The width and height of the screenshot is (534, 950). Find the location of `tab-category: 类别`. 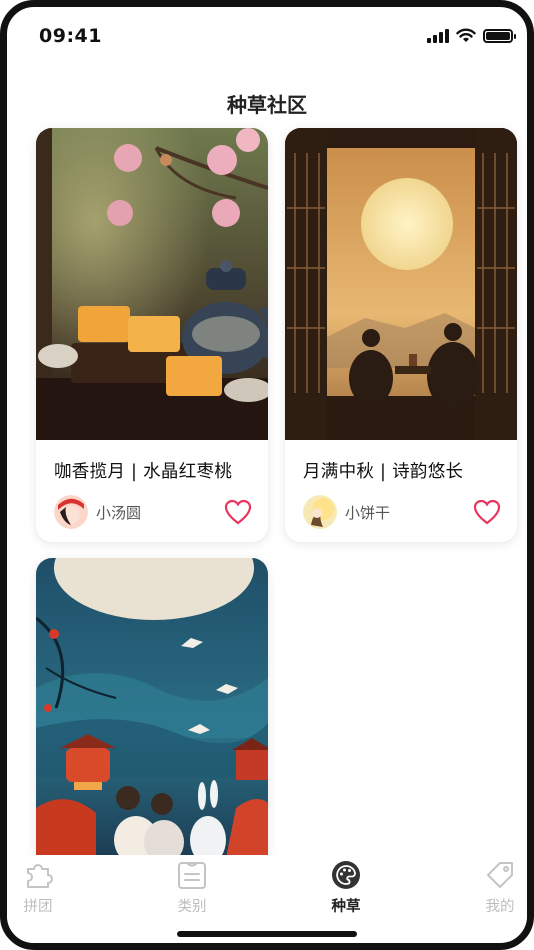

tab-category: 类别 is located at coordinates (192, 887).